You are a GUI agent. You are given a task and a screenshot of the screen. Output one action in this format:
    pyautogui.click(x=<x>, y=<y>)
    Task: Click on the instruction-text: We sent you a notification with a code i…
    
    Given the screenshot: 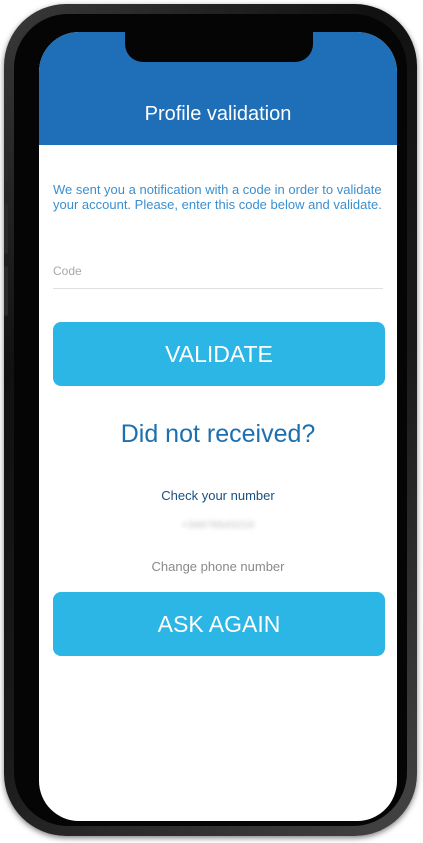 What is the action you would take?
    pyautogui.click(x=217, y=197)
    